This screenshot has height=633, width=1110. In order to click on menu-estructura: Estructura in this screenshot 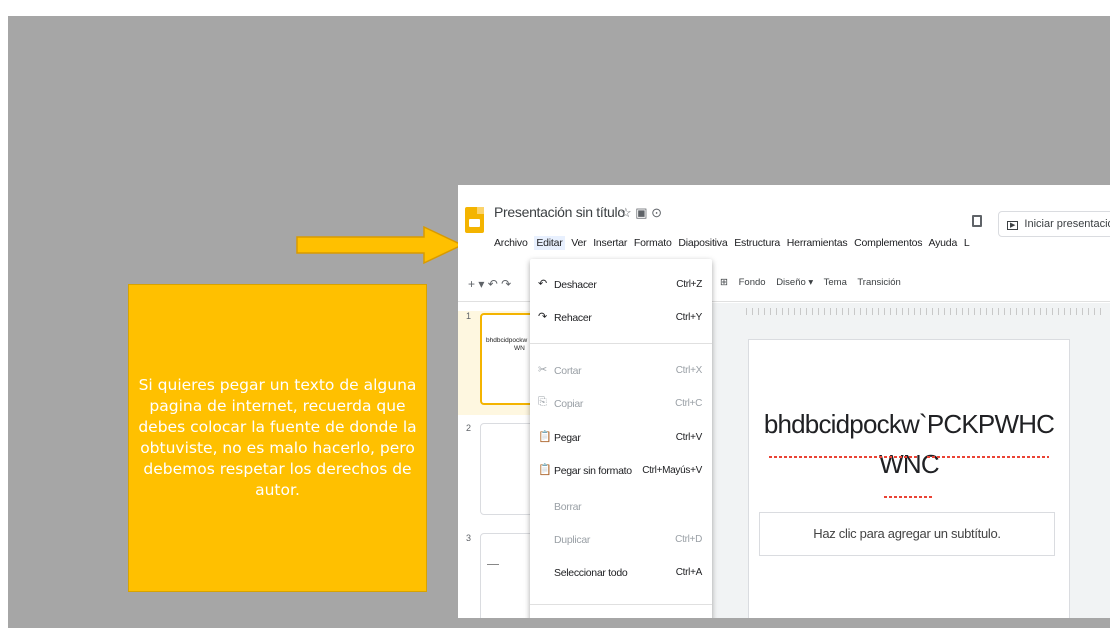, I will do `click(757, 243)`.